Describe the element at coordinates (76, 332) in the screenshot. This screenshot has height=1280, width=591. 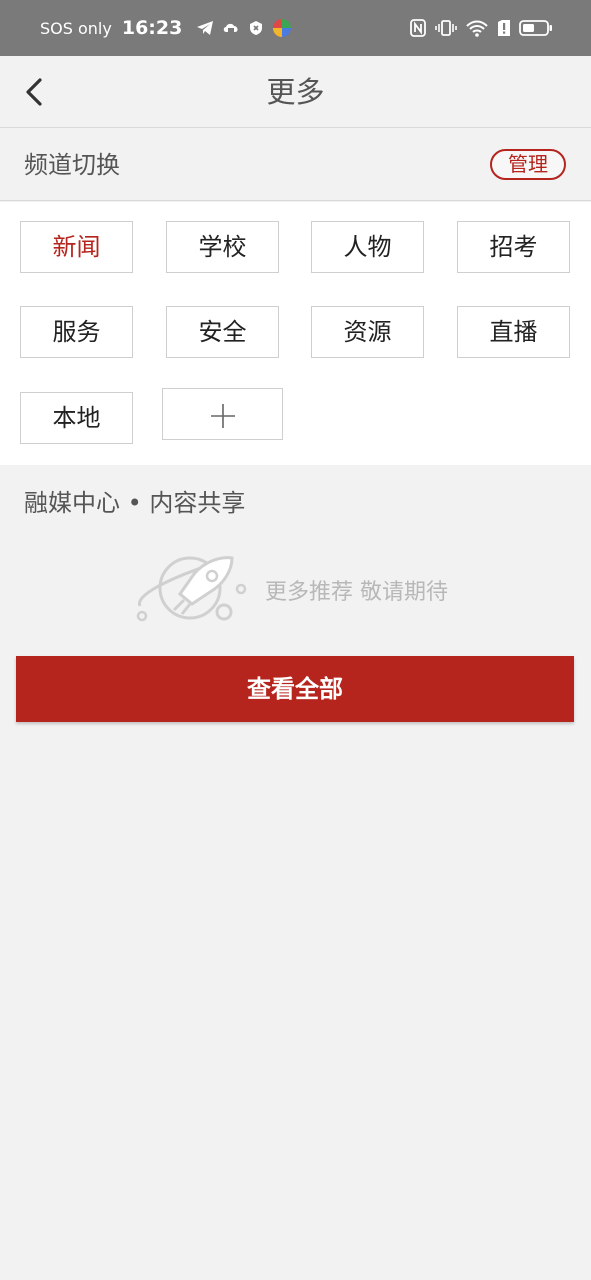
I see `channel-button-services: 服务` at that location.